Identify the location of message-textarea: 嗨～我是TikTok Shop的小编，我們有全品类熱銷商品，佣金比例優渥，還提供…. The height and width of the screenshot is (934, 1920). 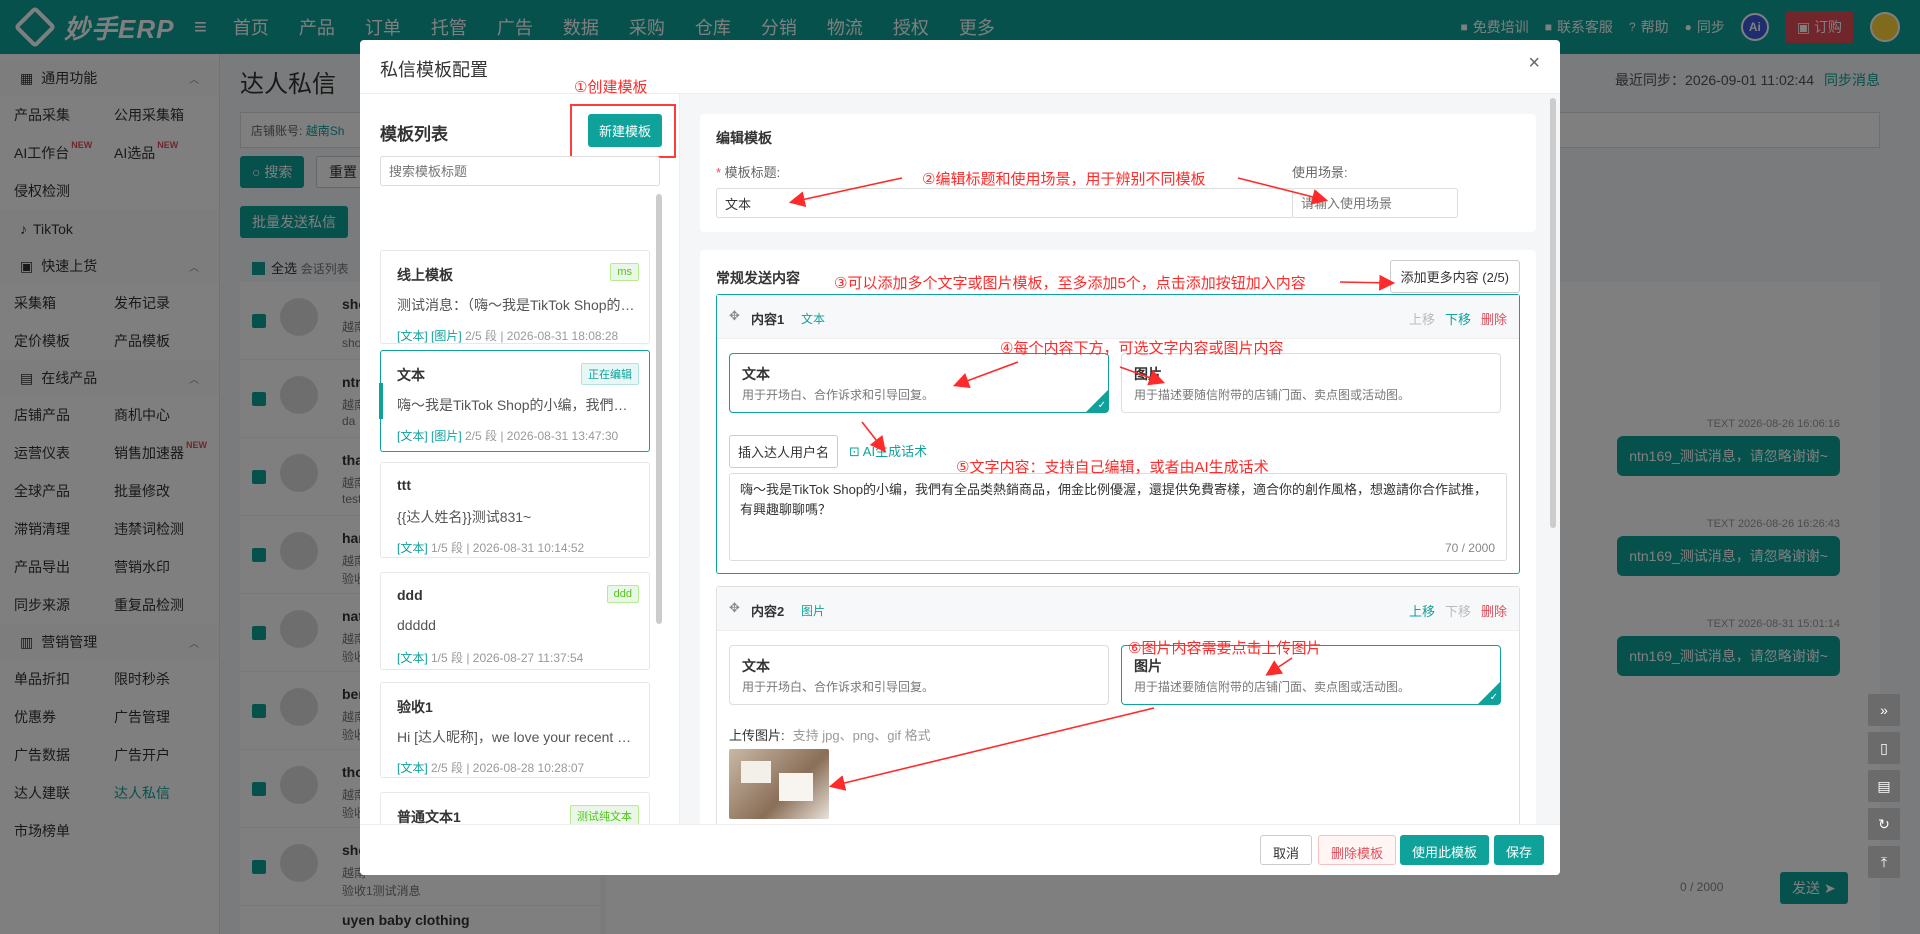
(1118, 517).